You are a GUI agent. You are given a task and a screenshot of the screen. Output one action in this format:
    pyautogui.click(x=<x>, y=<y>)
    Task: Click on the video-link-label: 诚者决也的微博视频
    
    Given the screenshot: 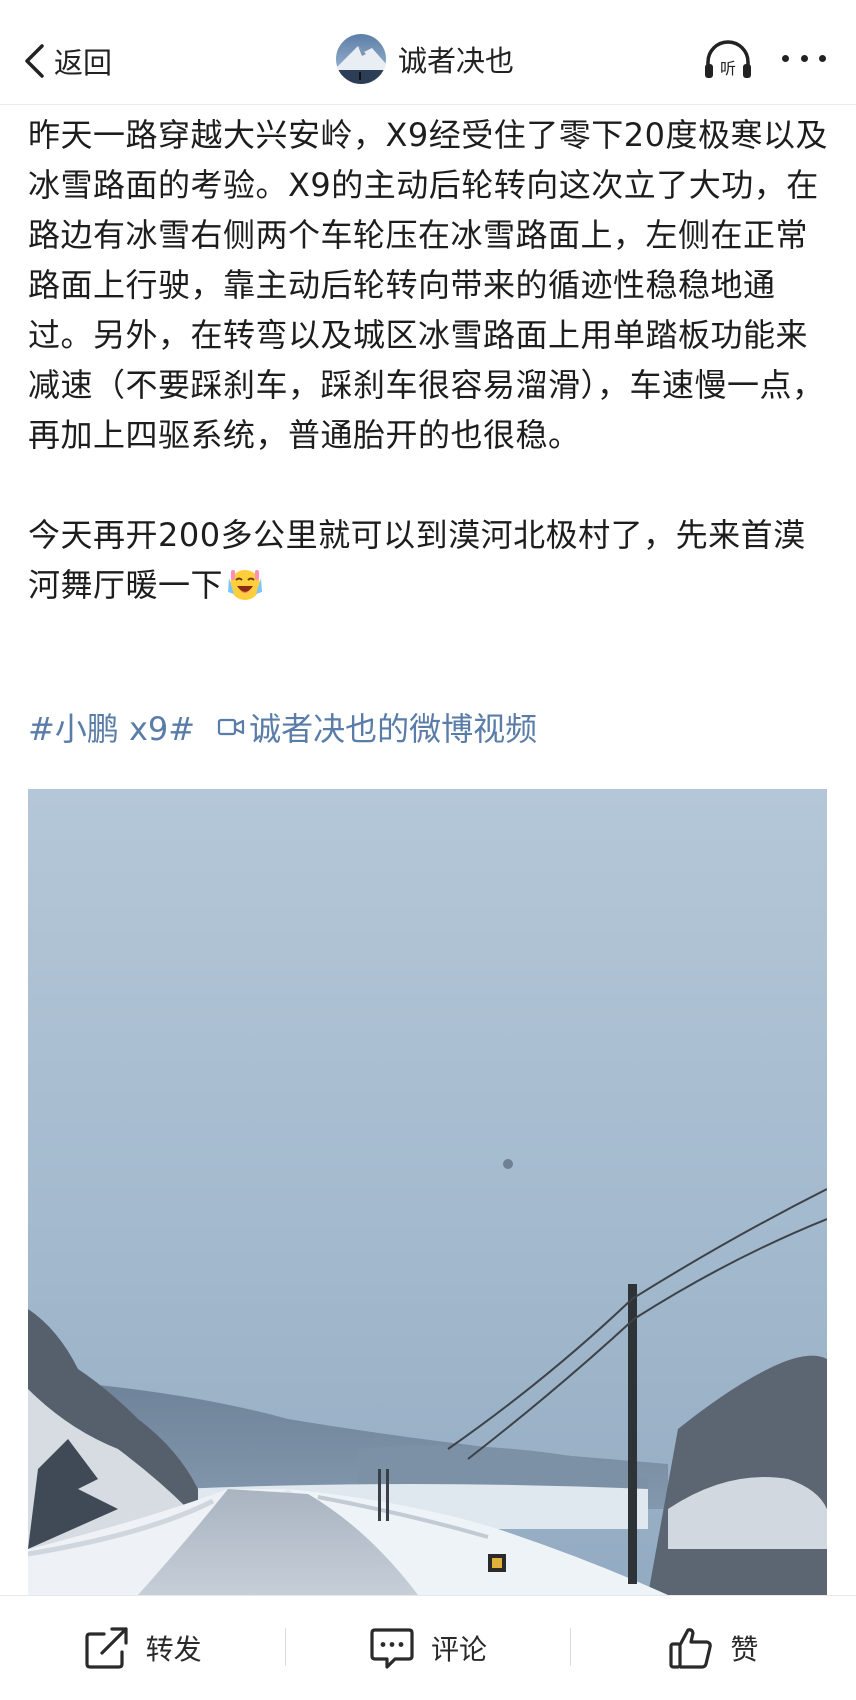 What is the action you would take?
    pyautogui.click(x=393, y=727)
    